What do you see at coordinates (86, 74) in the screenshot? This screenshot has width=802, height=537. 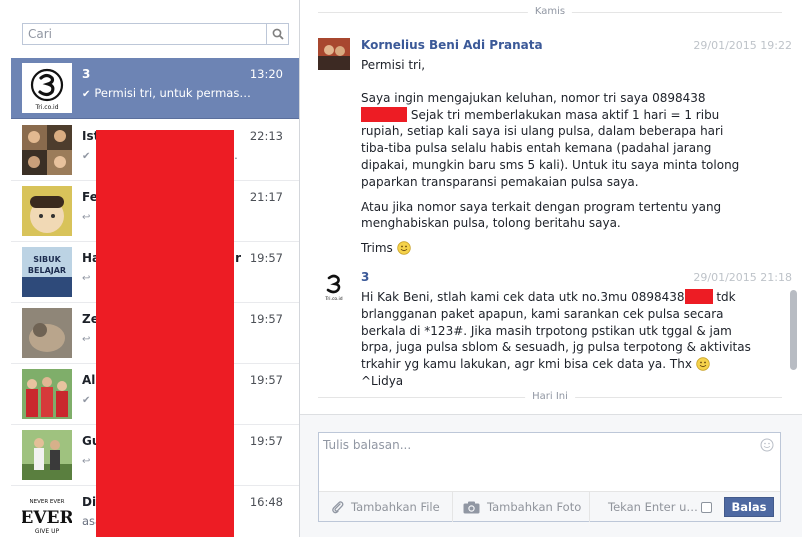 I see `conversation-name: 3` at bounding box center [86, 74].